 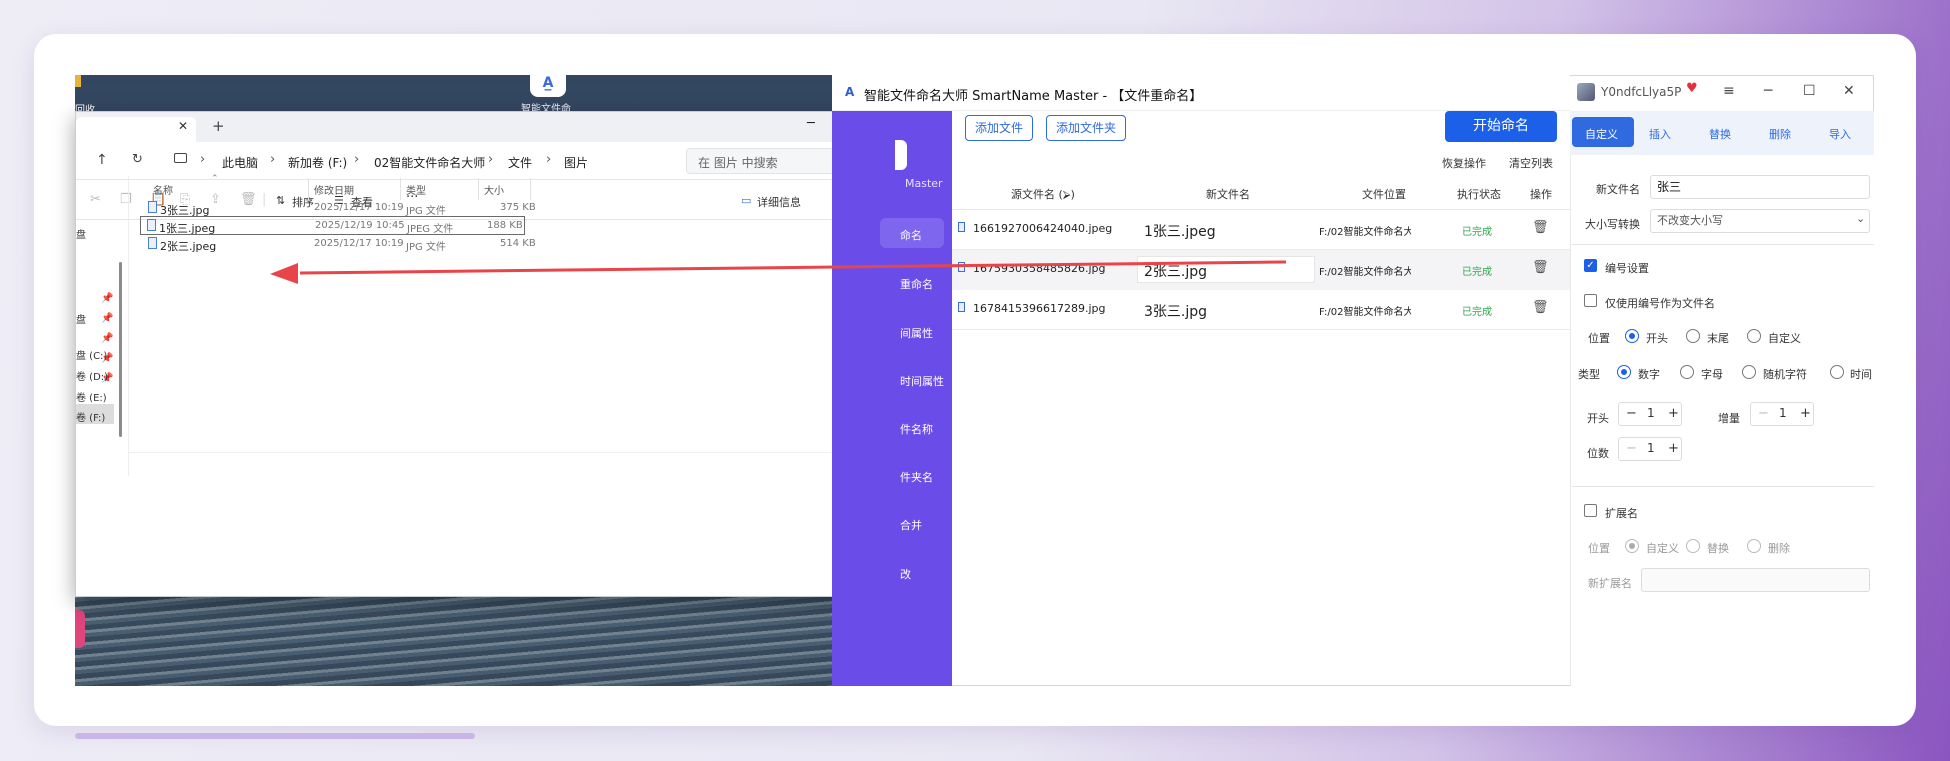 What do you see at coordinates (397, 244) in the screenshot?
I see `file-row: 2张三.jpeg 2025/12/17 10:19 JPG 文件 514 KB` at bounding box center [397, 244].